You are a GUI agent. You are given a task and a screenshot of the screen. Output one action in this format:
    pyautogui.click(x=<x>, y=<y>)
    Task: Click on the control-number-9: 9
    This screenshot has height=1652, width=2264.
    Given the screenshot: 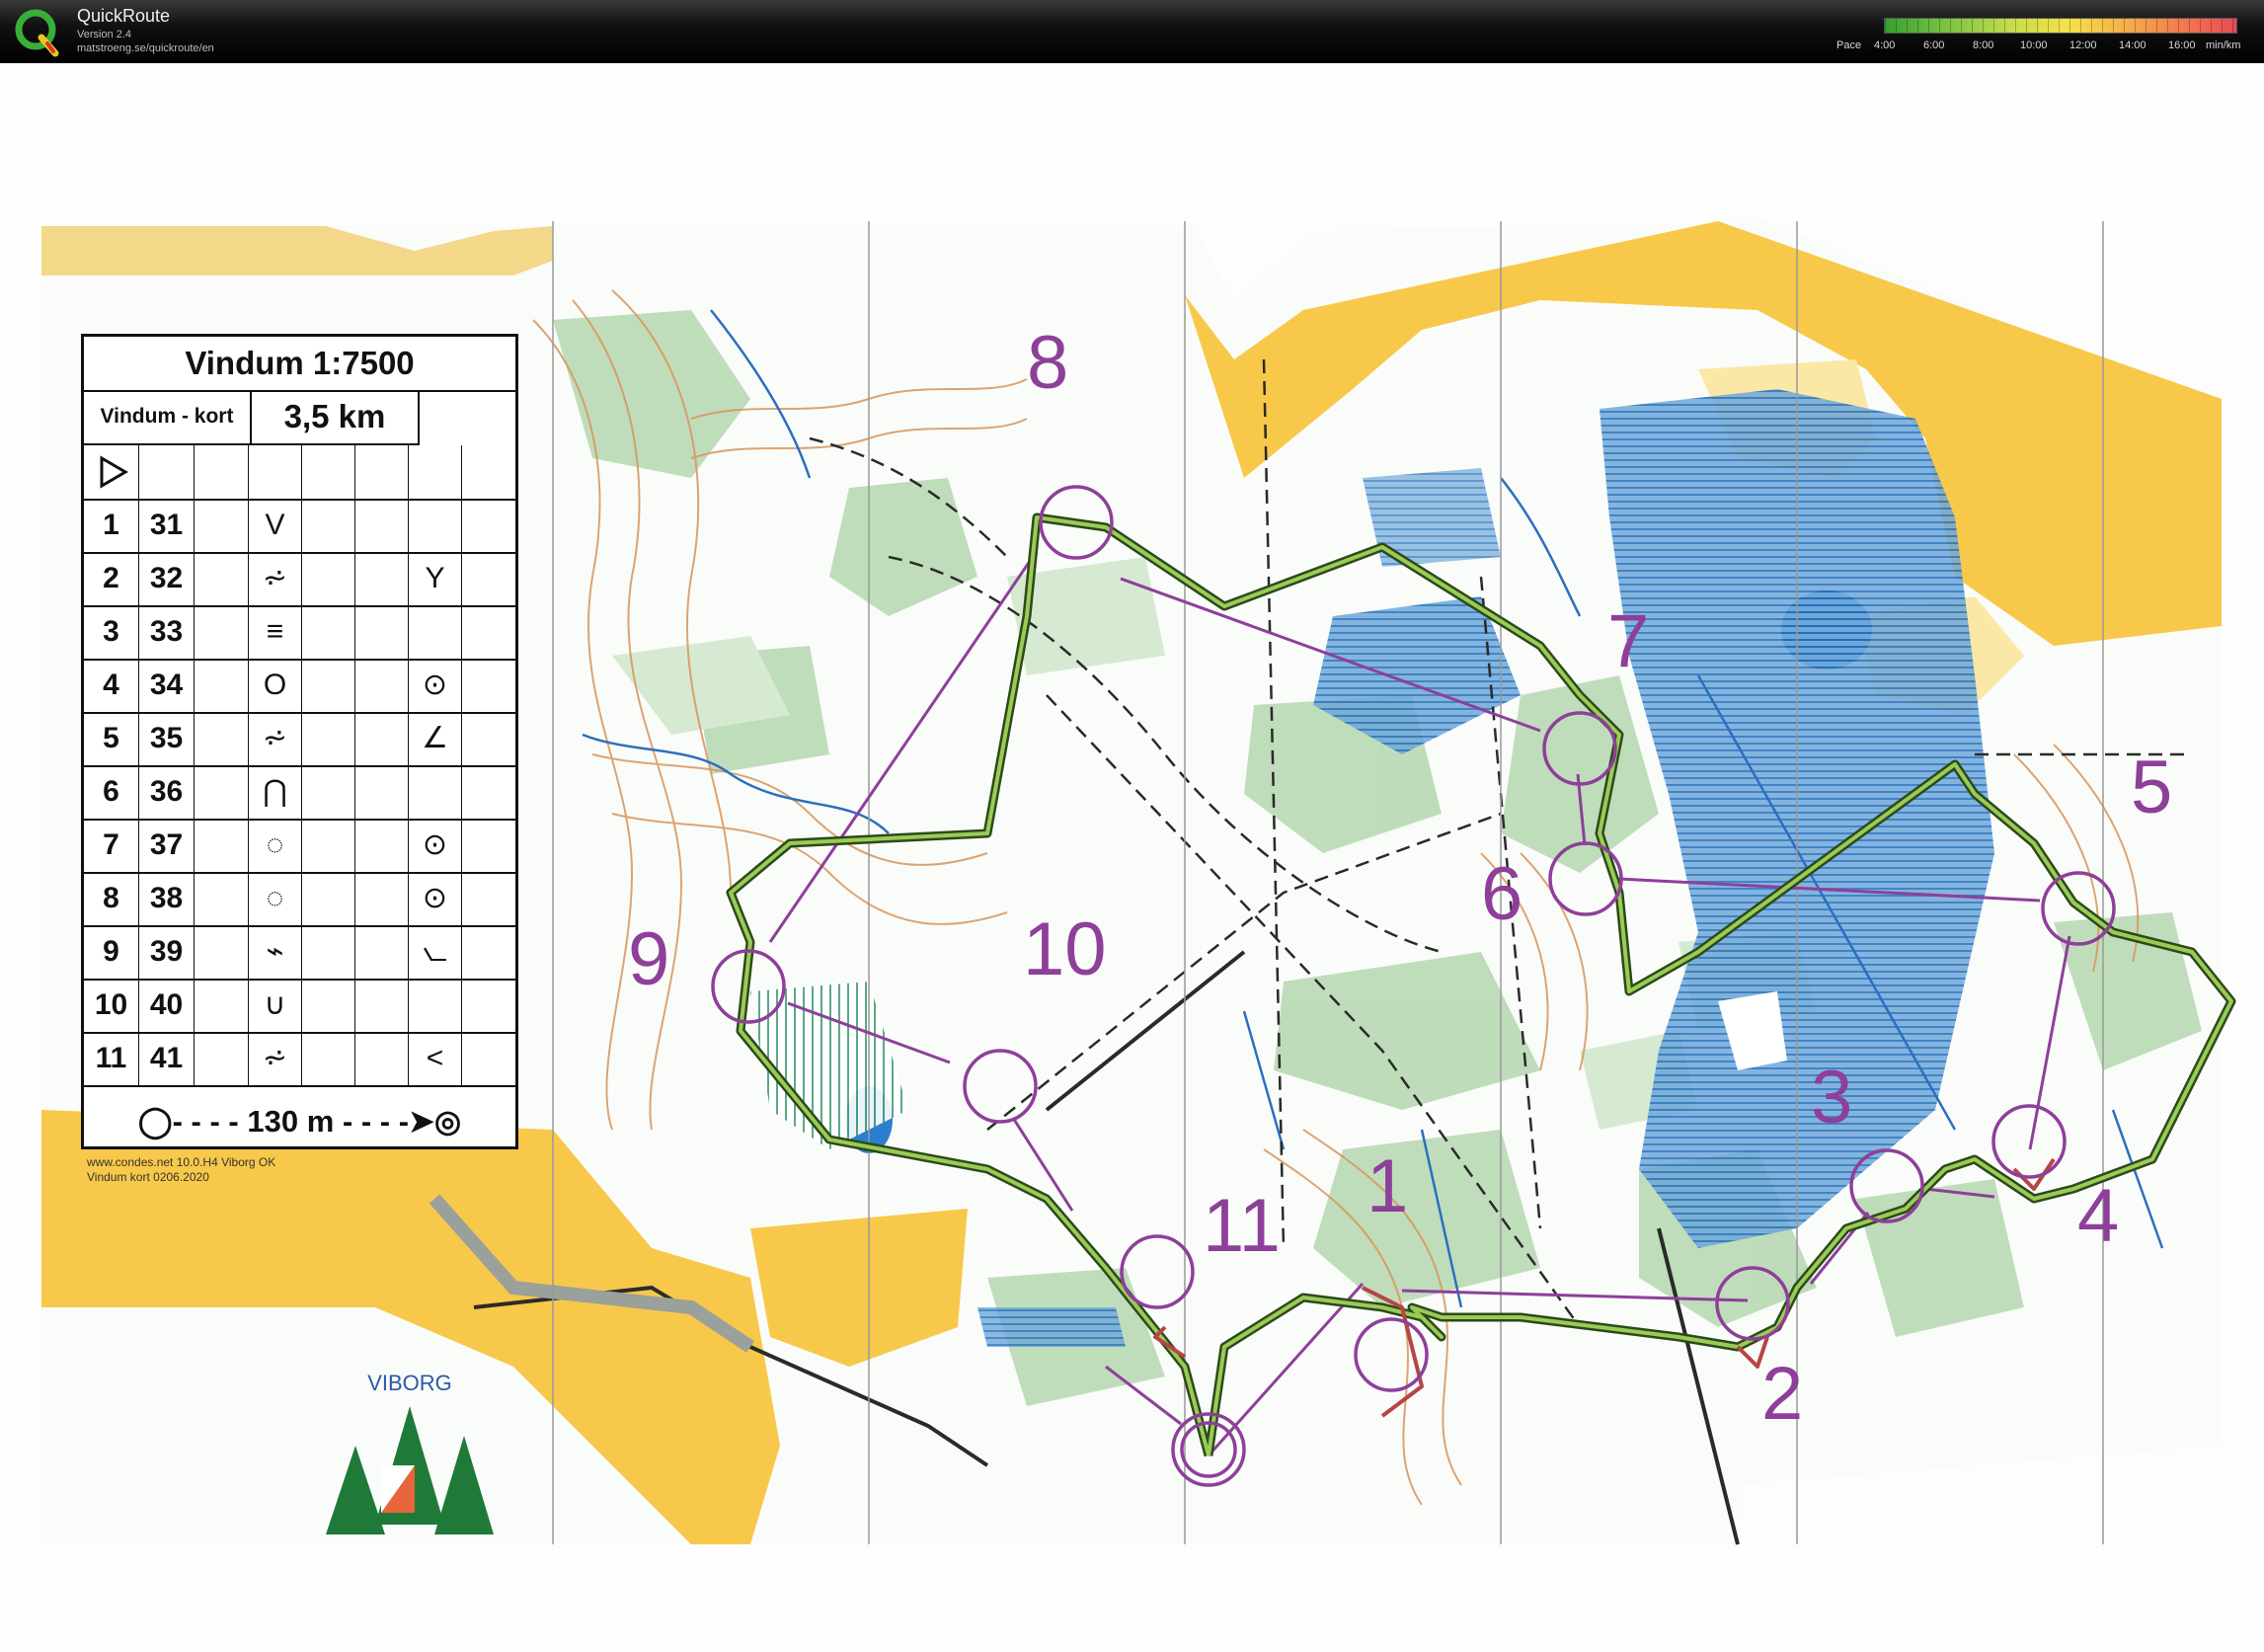 What is the action you would take?
    pyautogui.click(x=649, y=959)
    